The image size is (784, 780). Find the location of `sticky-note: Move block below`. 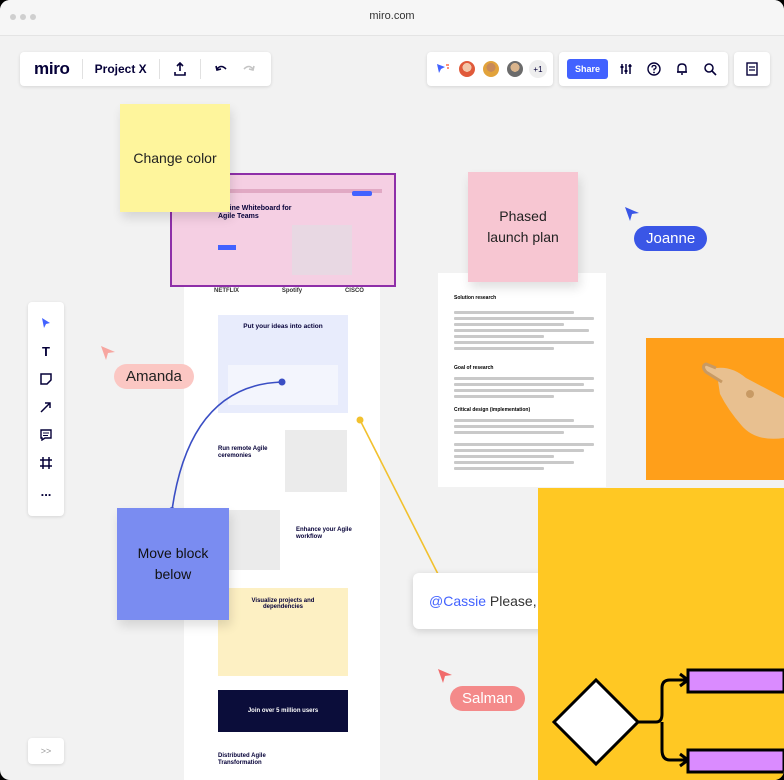

sticky-note: Move block below is located at coordinates (173, 564).